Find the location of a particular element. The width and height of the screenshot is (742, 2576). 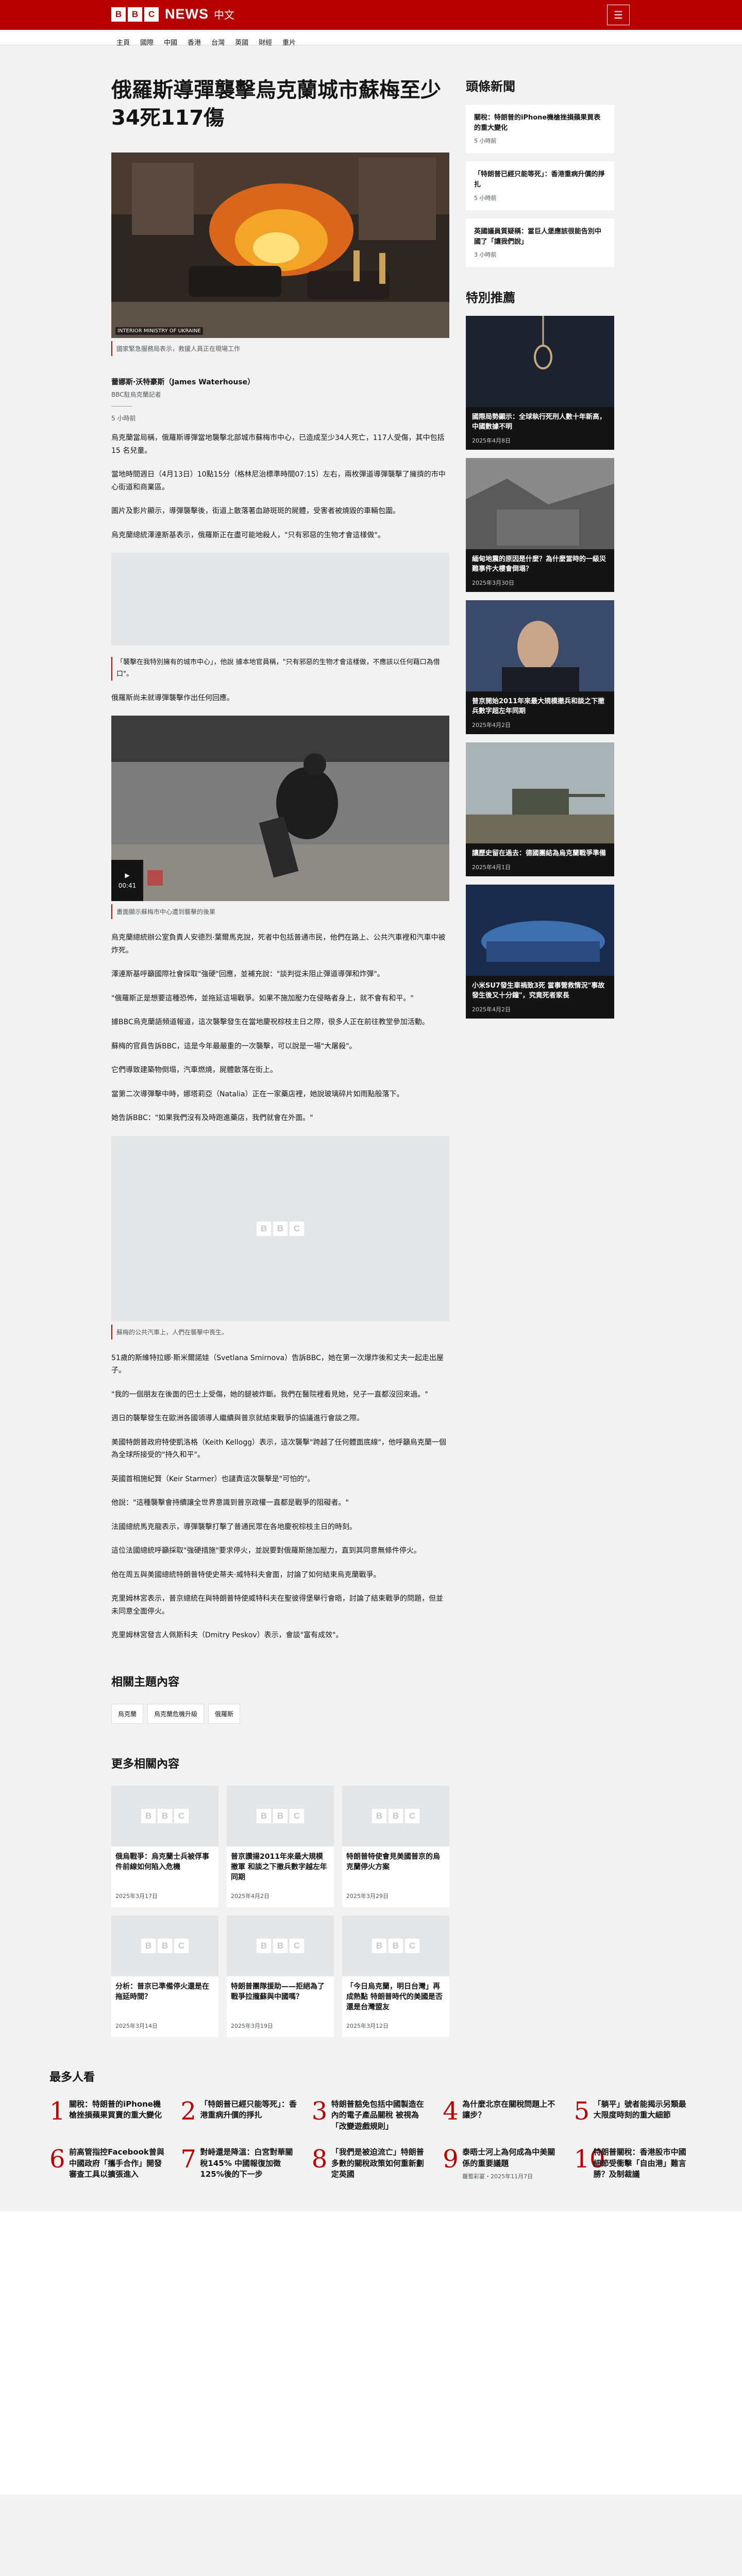

card-date: 2025年3月14日 is located at coordinates (136, 2025).